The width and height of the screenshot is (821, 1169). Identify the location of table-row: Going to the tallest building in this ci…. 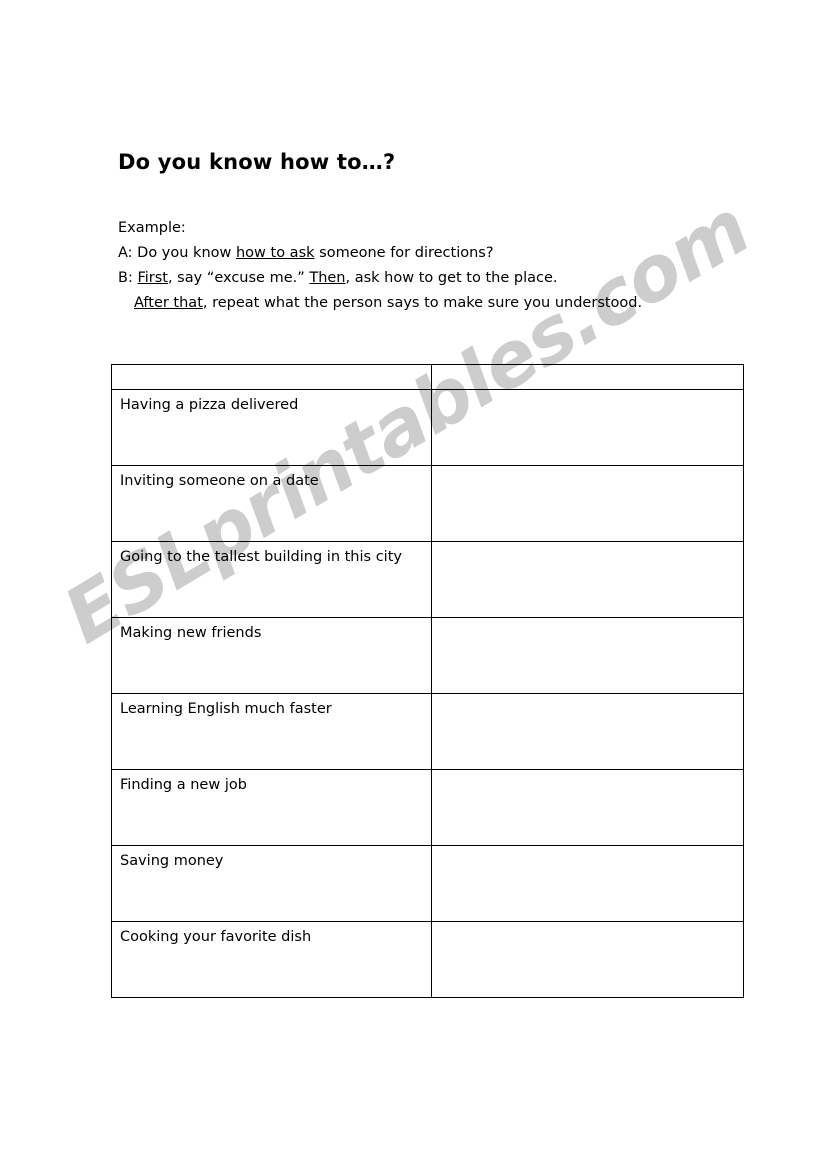
(427, 579).